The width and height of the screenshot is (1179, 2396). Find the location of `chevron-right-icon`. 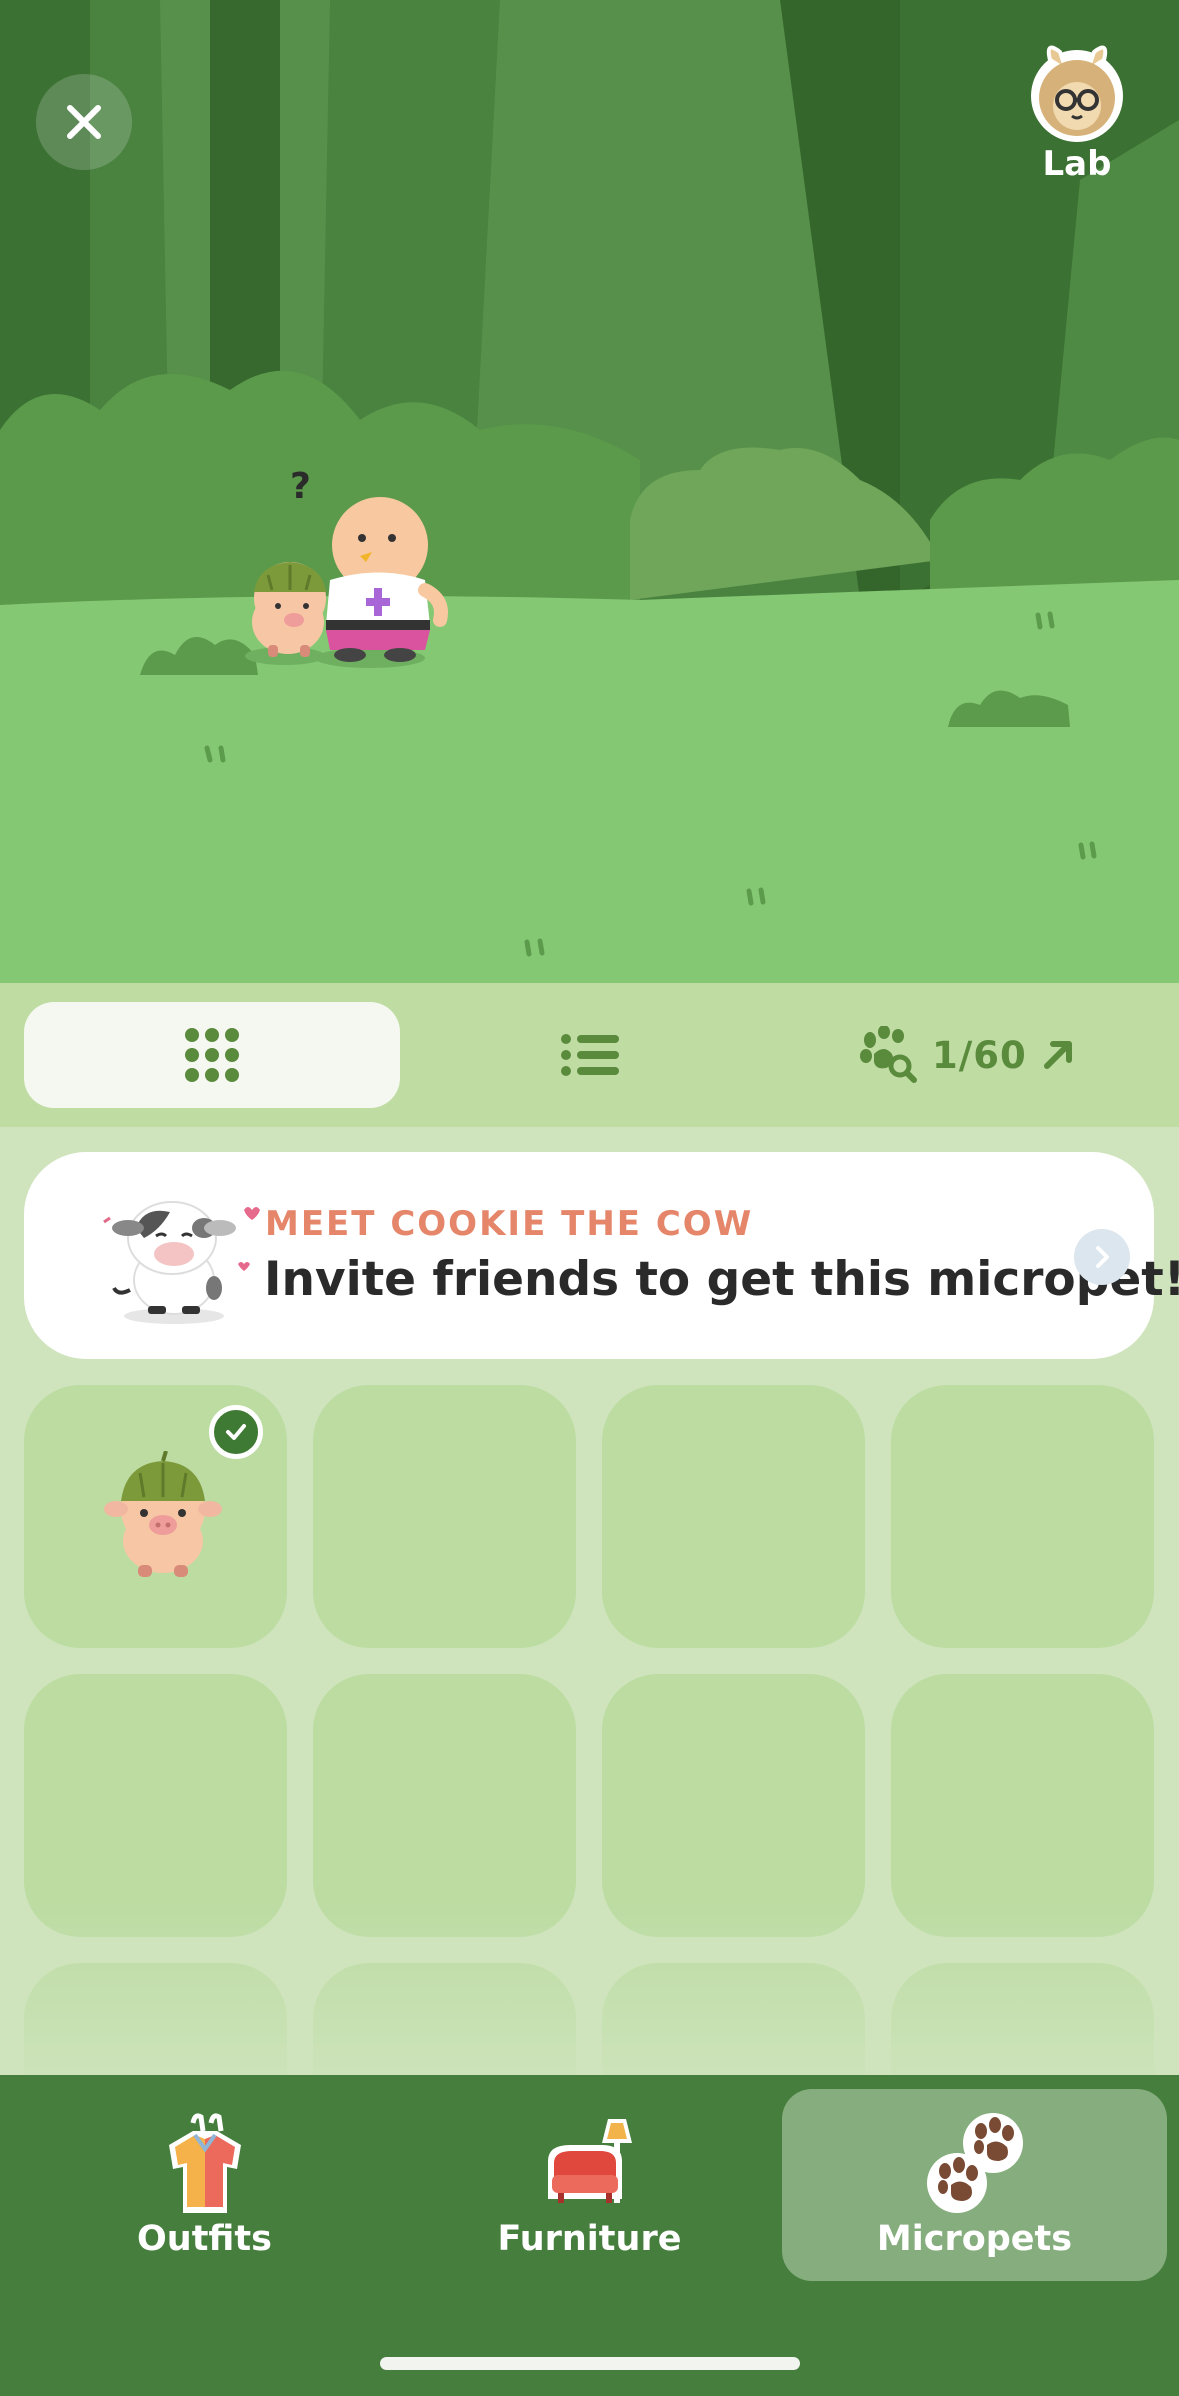

chevron-right-icon is located at coordinates (1102, 1257).